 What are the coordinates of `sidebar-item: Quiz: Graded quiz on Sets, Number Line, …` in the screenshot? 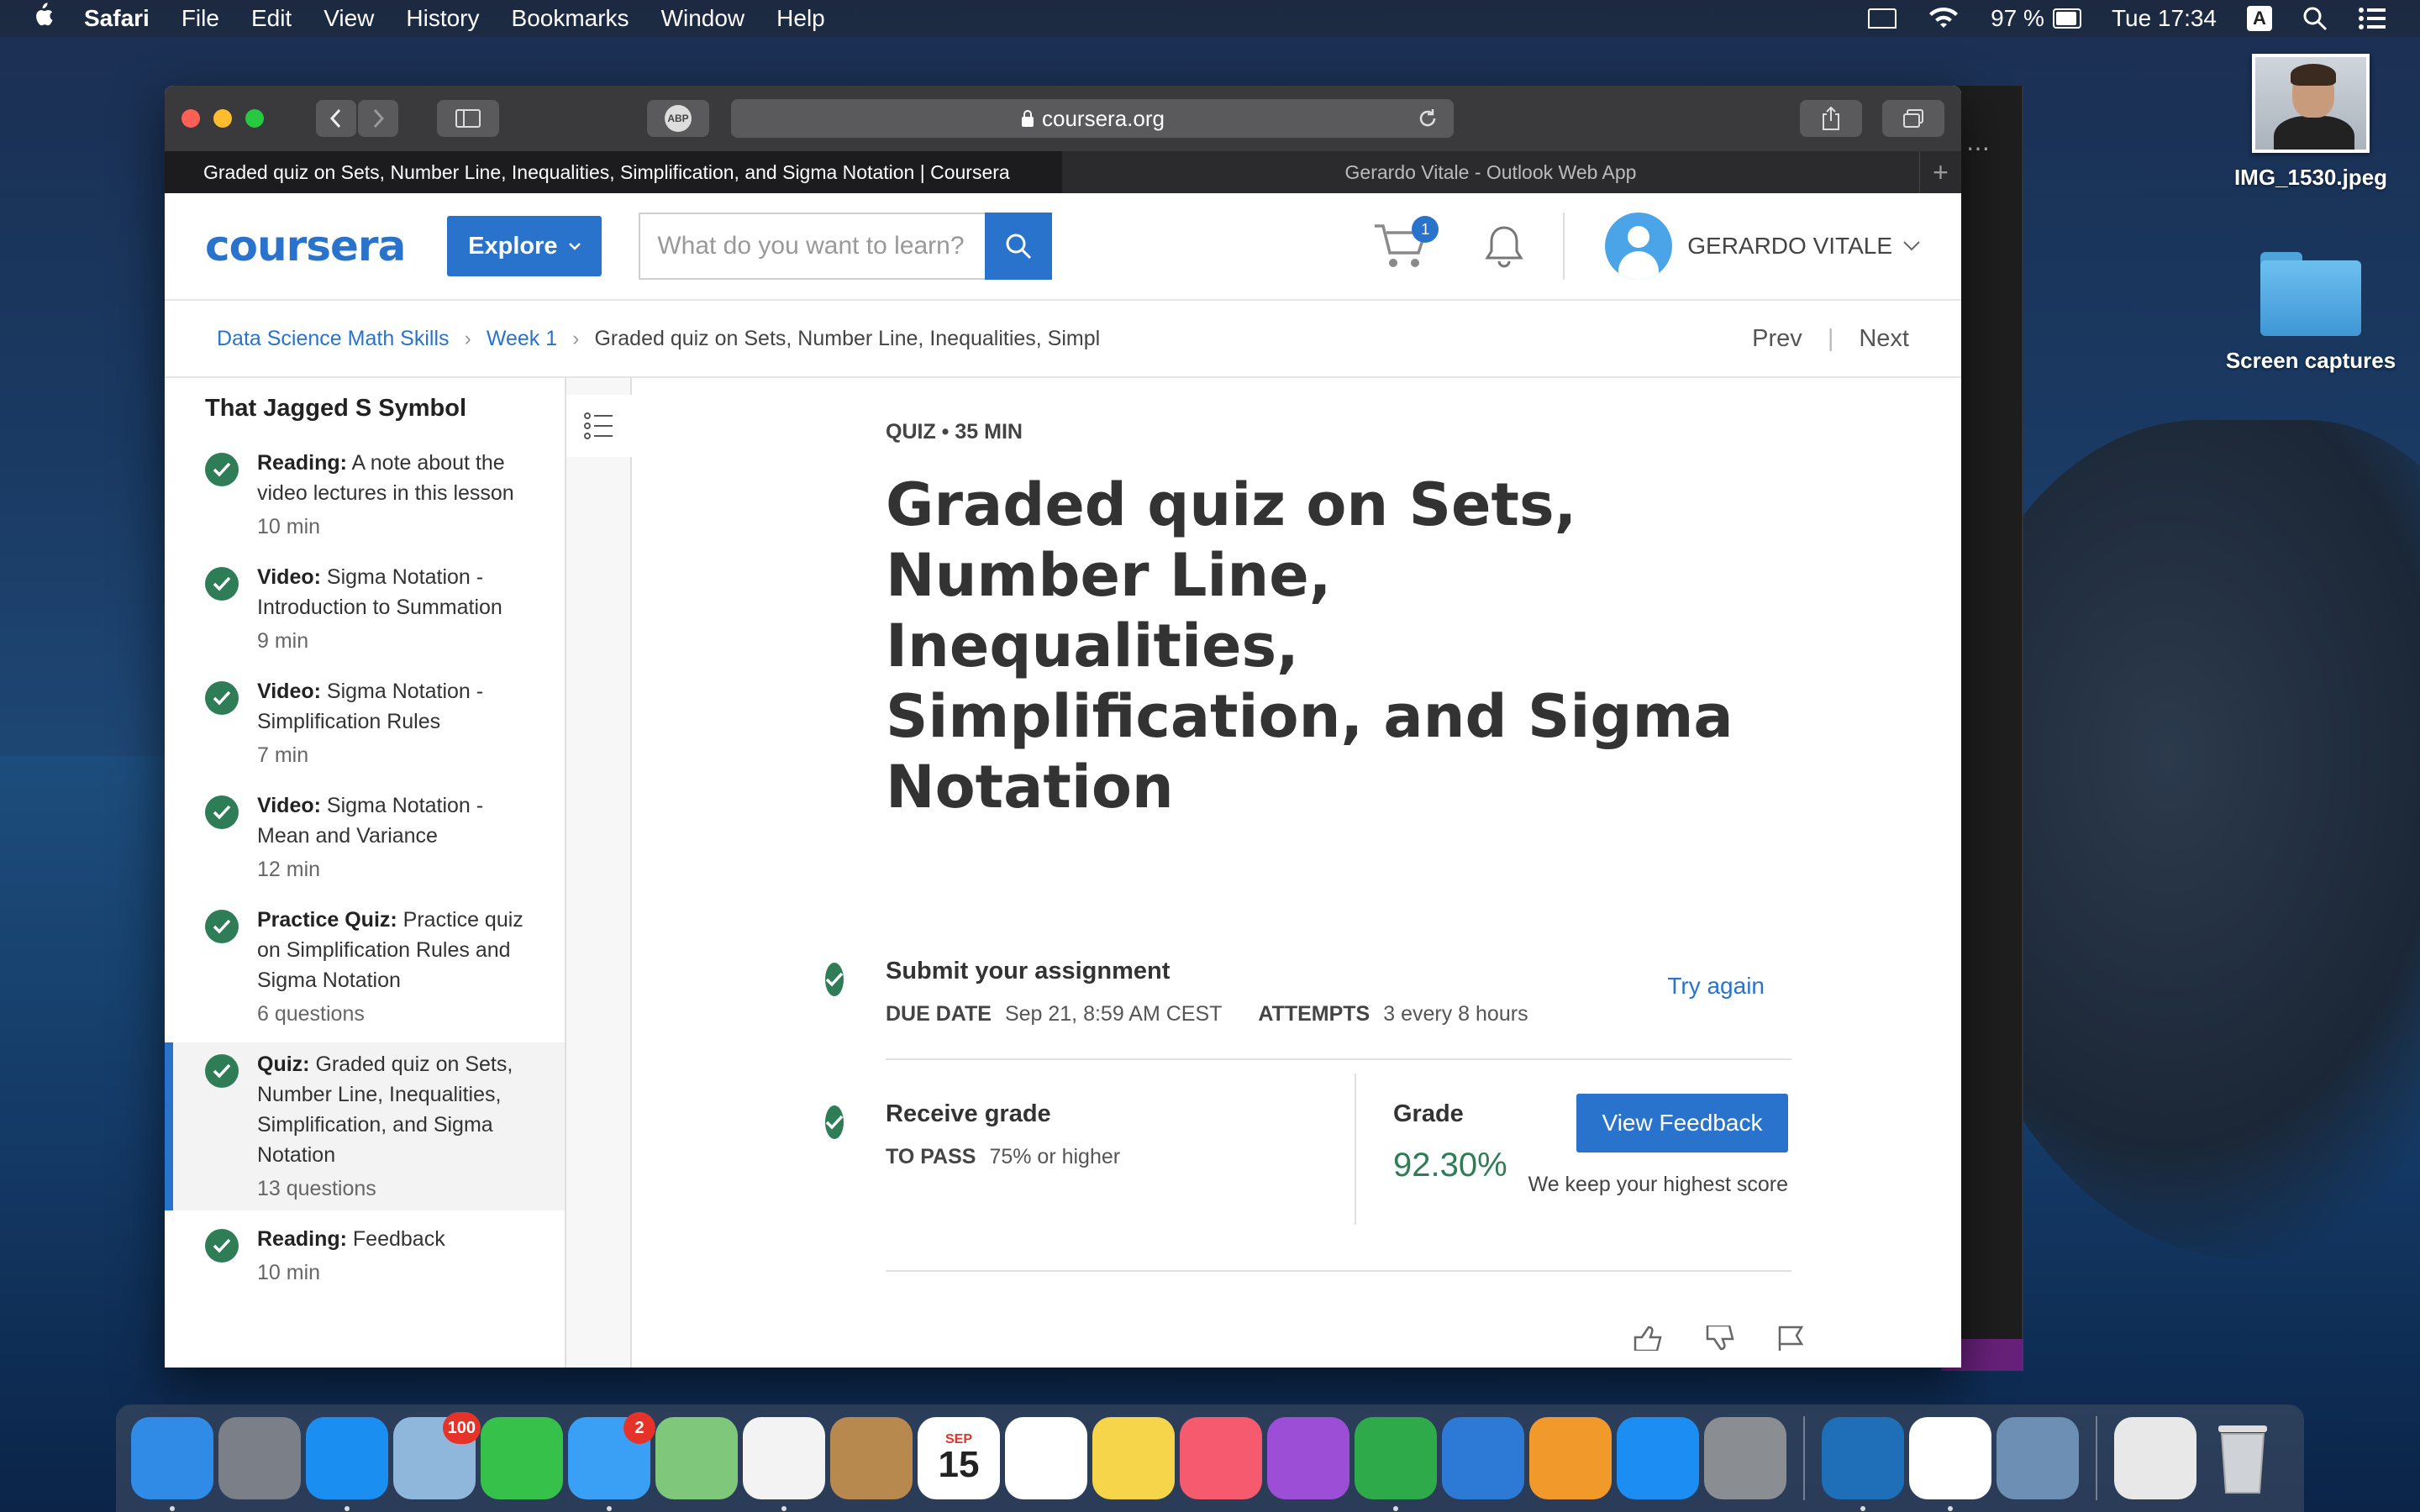 It's located at (365, 1126).